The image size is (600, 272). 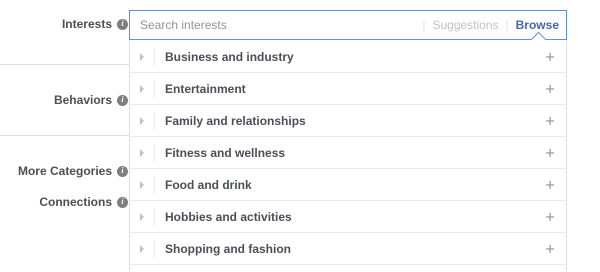 What do you see at coordinates (205, 88) in the screenshot?
I see `category-label: Entertainment` at bounding box center [205, 88].